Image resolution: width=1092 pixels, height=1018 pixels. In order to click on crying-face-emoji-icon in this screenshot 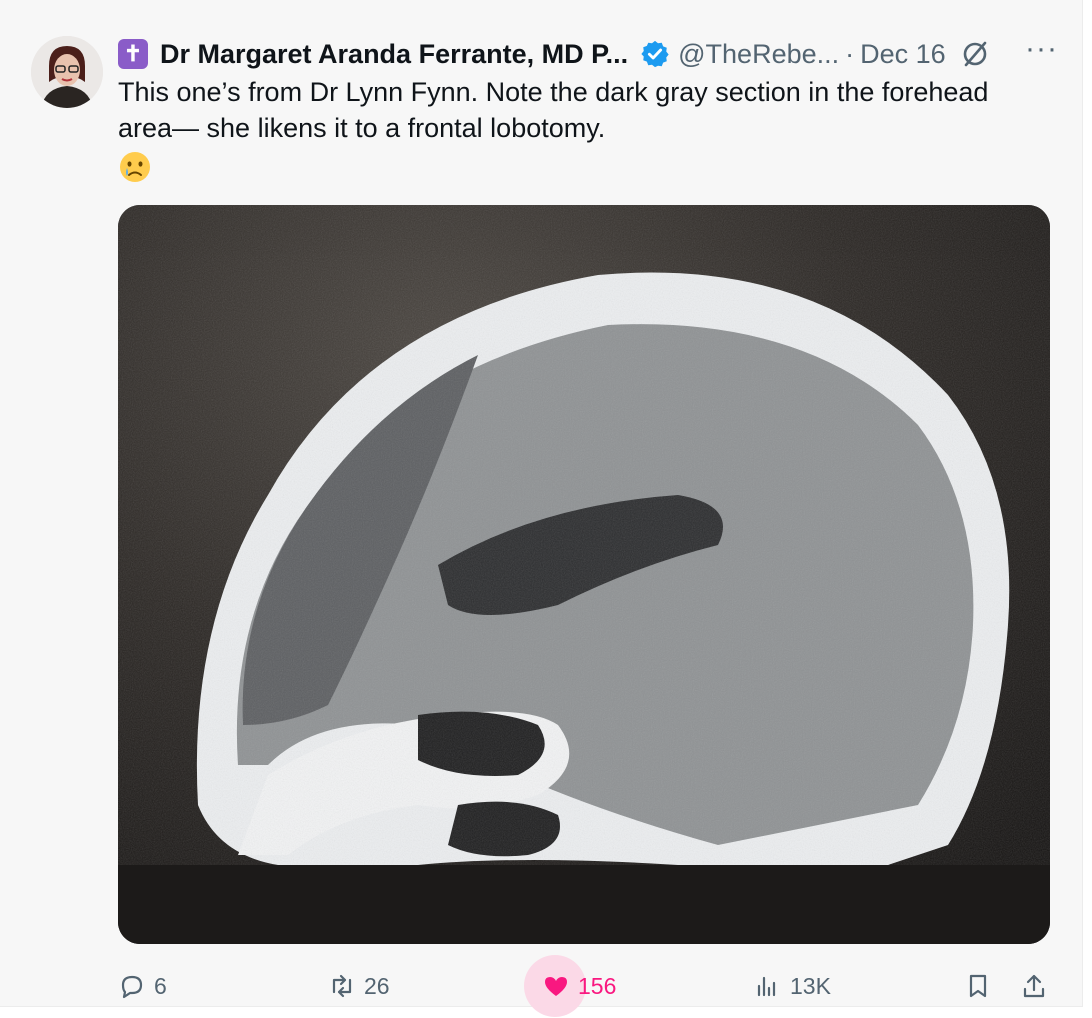, I will do `click(135, 167)`.